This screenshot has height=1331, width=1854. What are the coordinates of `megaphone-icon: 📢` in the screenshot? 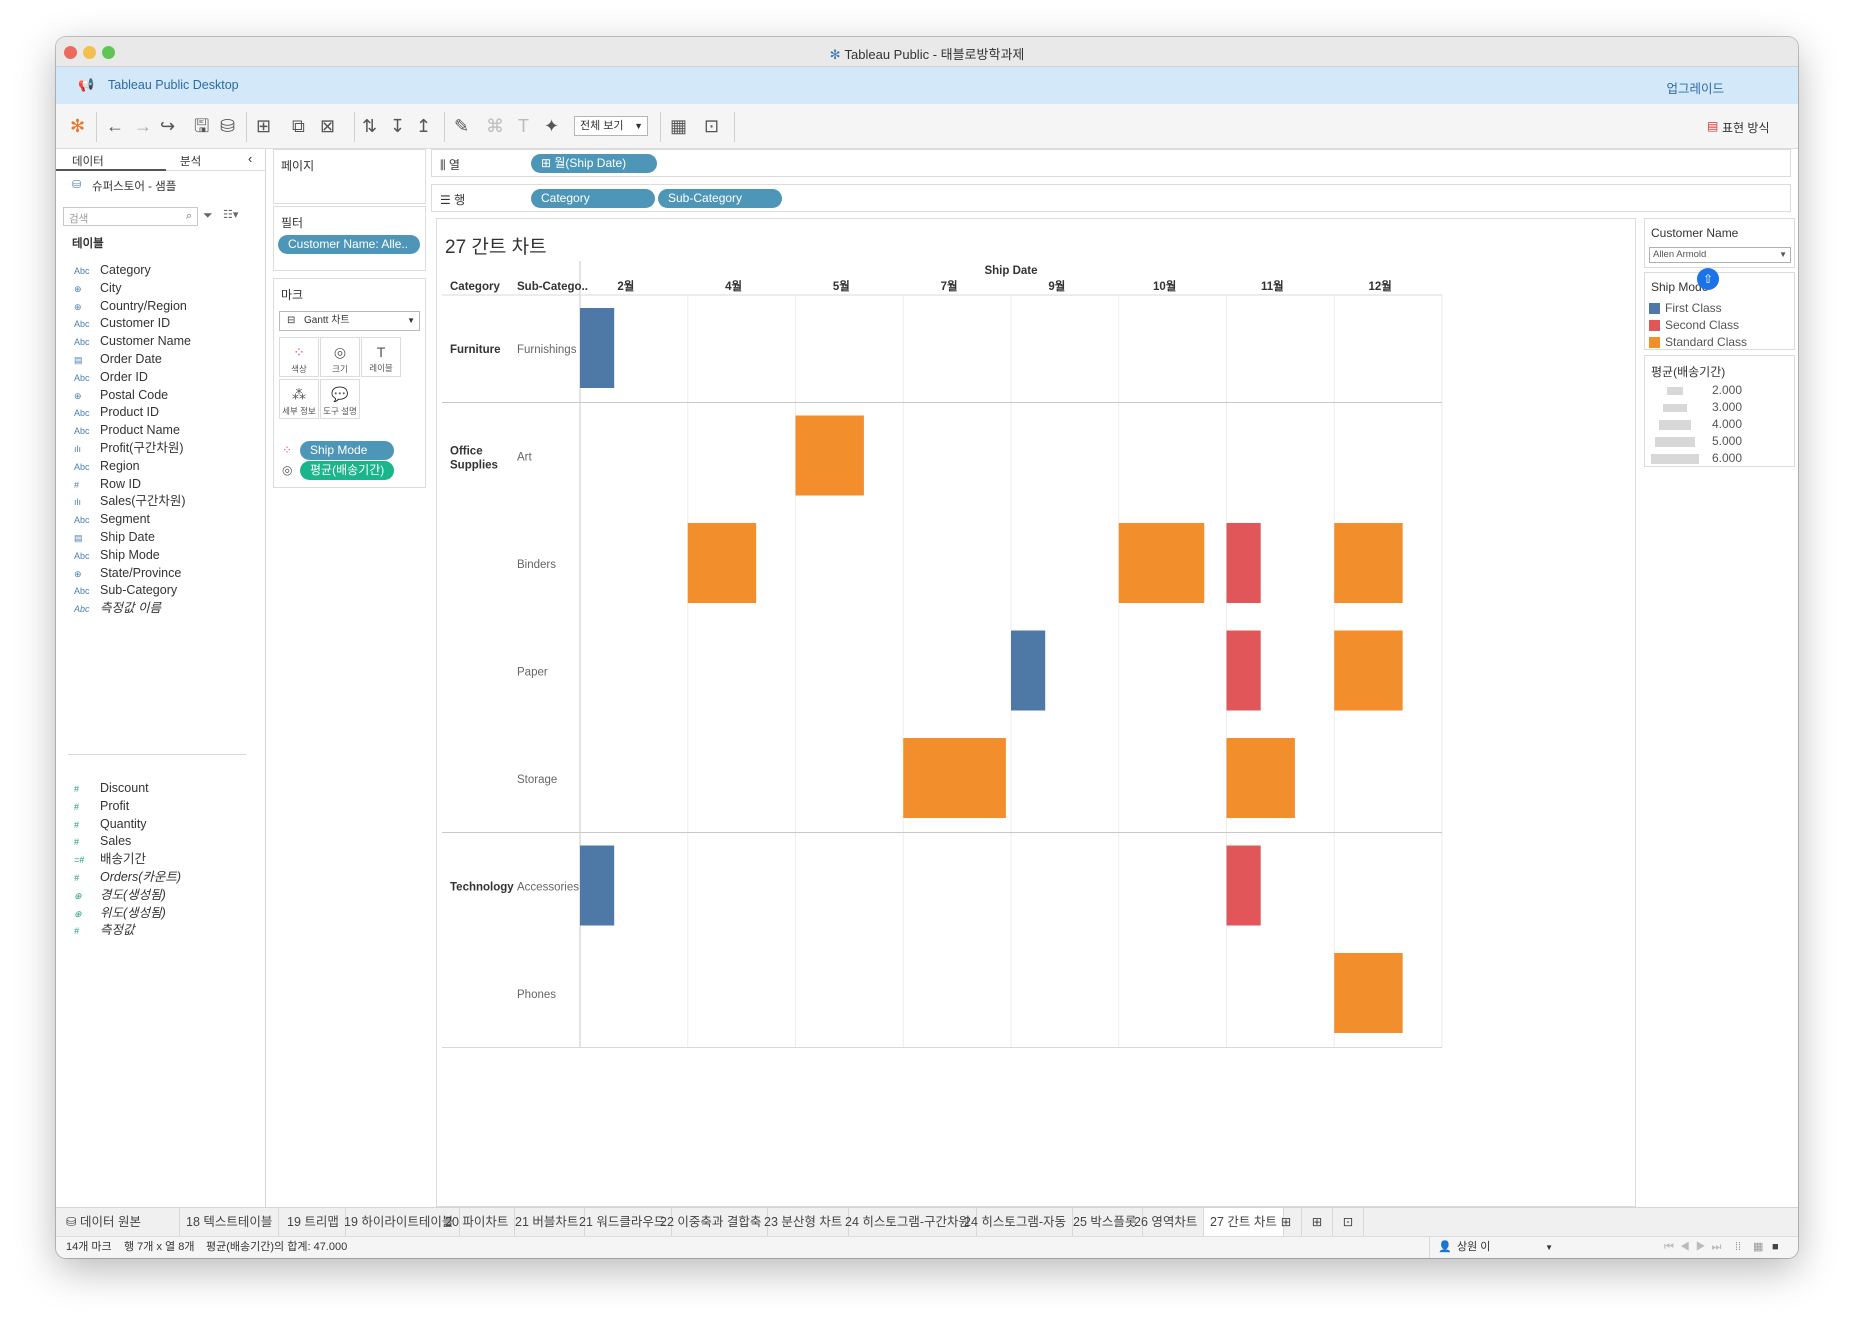 It's located at (86, 84).